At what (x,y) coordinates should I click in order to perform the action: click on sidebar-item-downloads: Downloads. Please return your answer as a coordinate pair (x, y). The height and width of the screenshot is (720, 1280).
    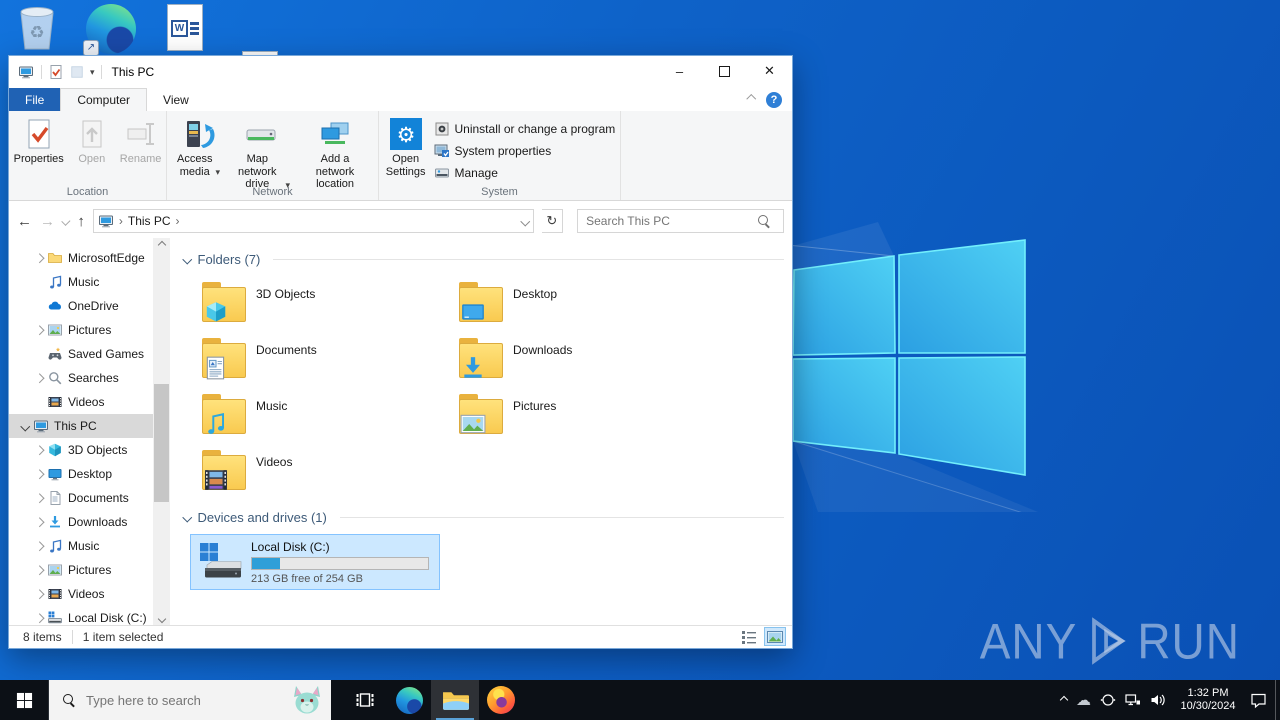
    Looking at the image, I should click on (81, 522).